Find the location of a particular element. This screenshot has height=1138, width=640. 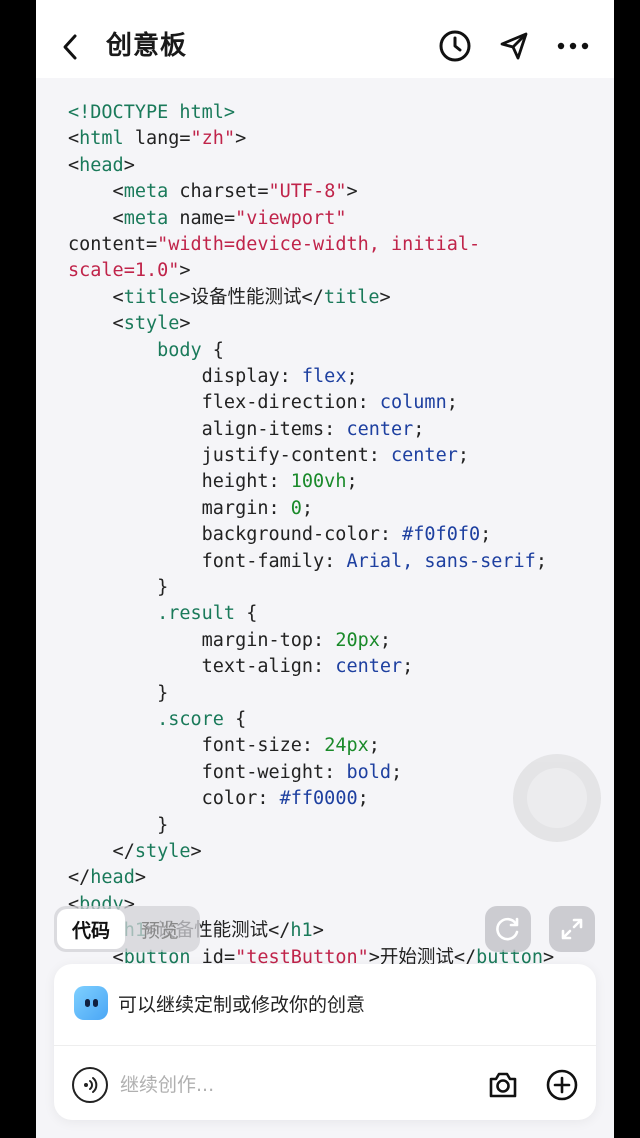

history-button is located at coordinates (455, 46).